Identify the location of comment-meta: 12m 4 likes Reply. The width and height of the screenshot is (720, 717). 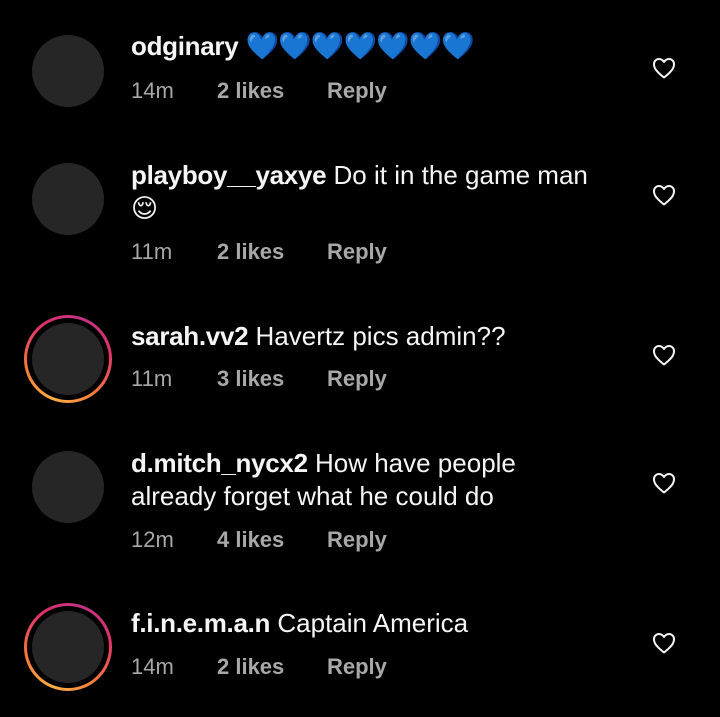
(259, 540).